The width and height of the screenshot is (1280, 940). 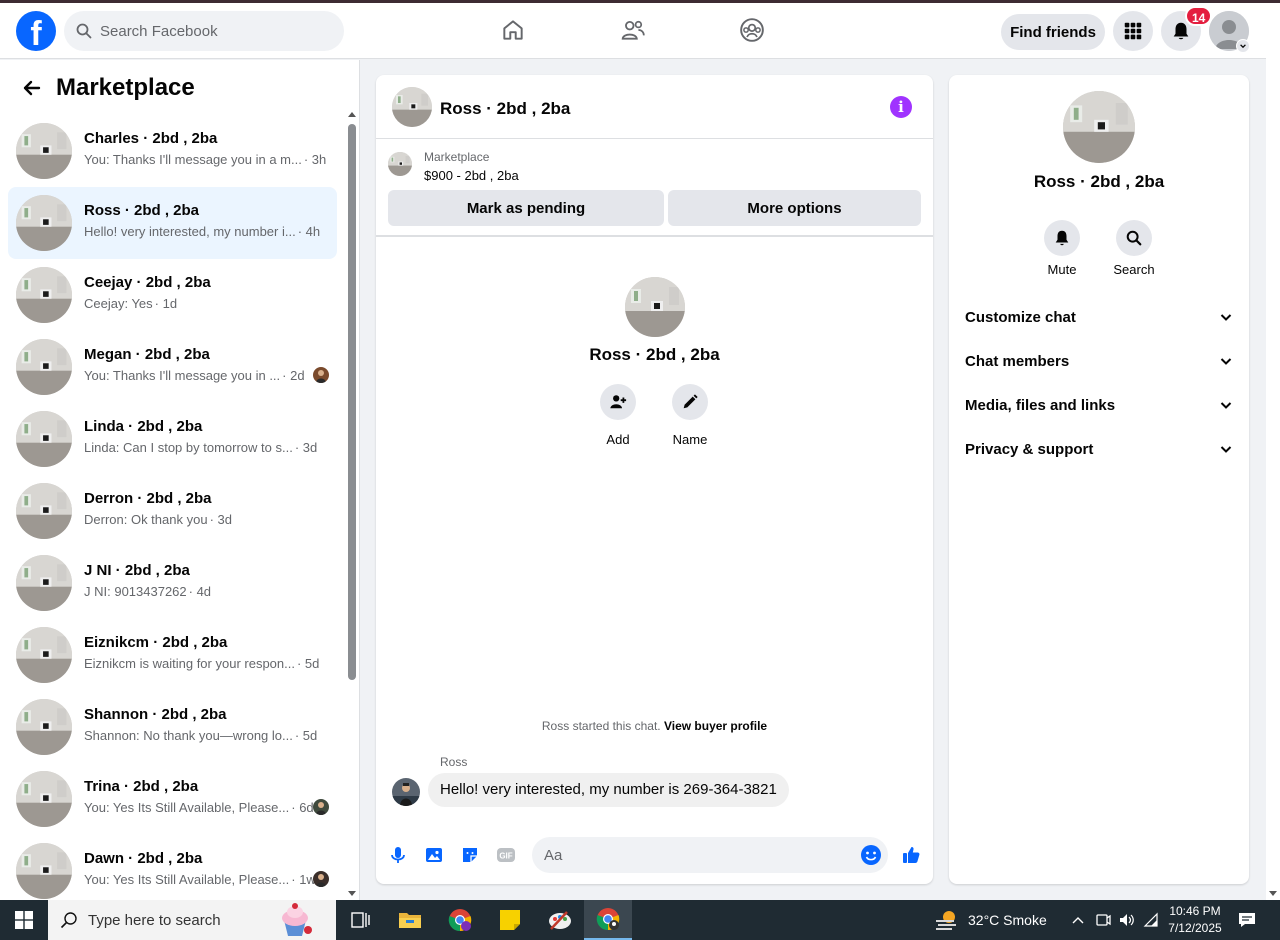 I want to click on weather-smoke-icon, so click(x=946, y=920).